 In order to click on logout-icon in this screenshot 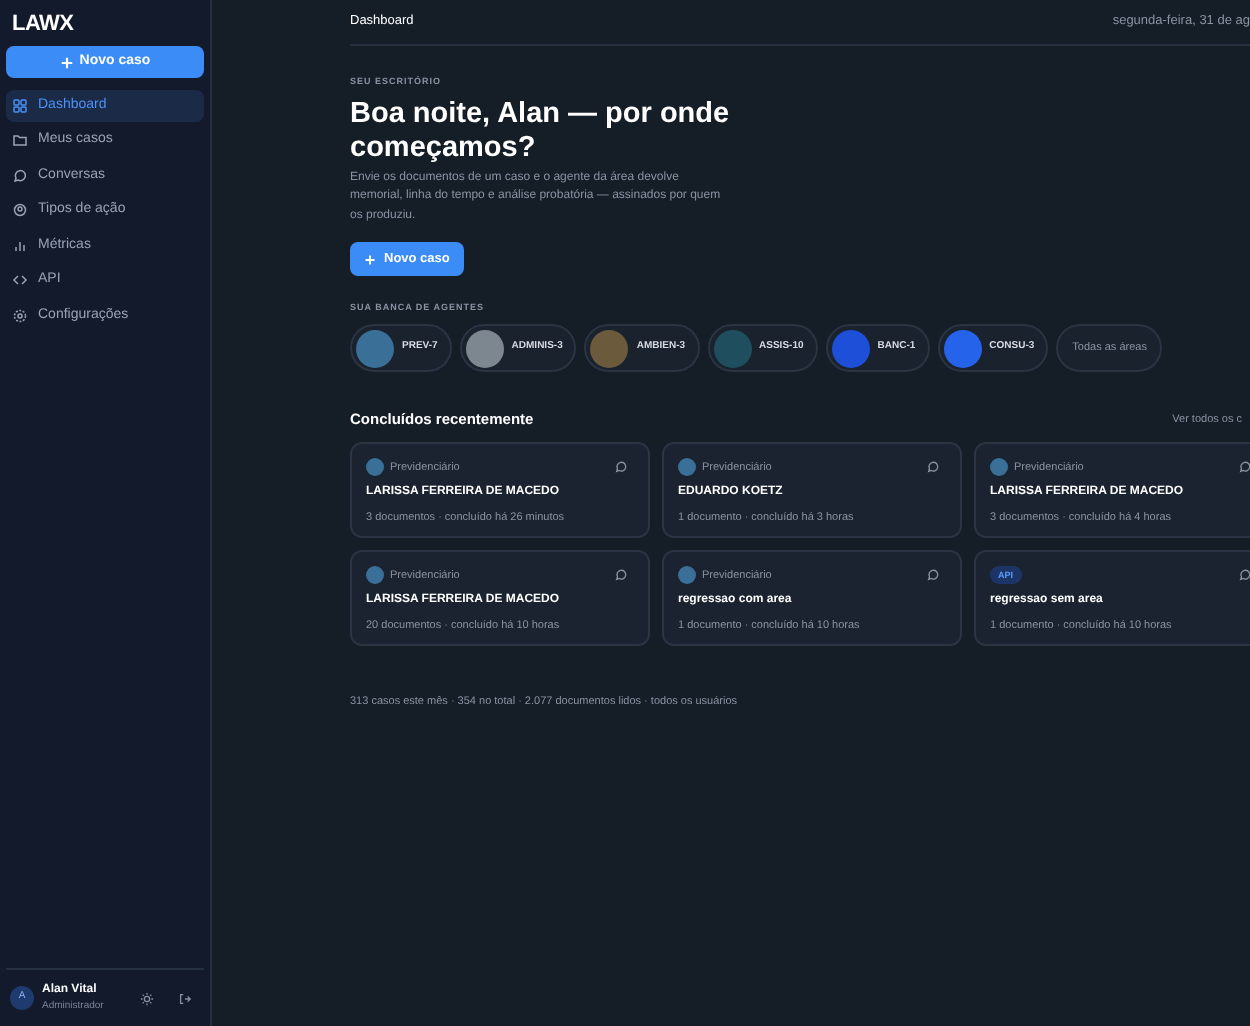, I will do `click(185, 998)`.